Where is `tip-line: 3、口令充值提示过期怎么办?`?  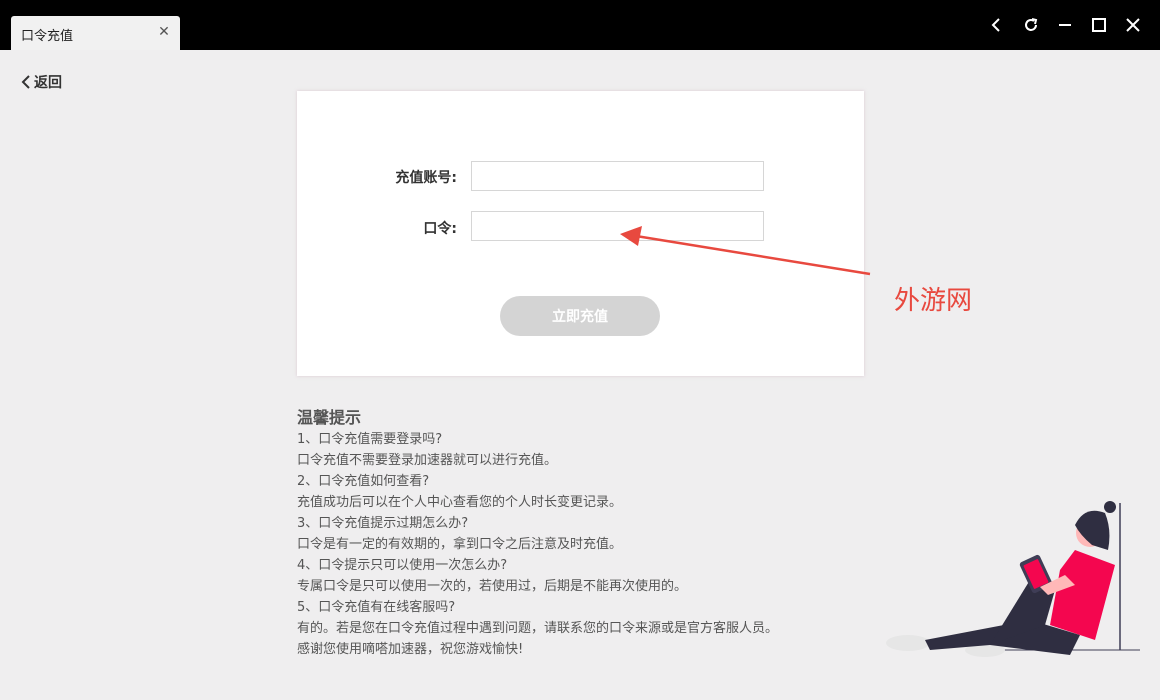
tip-line: 3、口令充值提示过期怎么办? is located at coordinates (383, 523).